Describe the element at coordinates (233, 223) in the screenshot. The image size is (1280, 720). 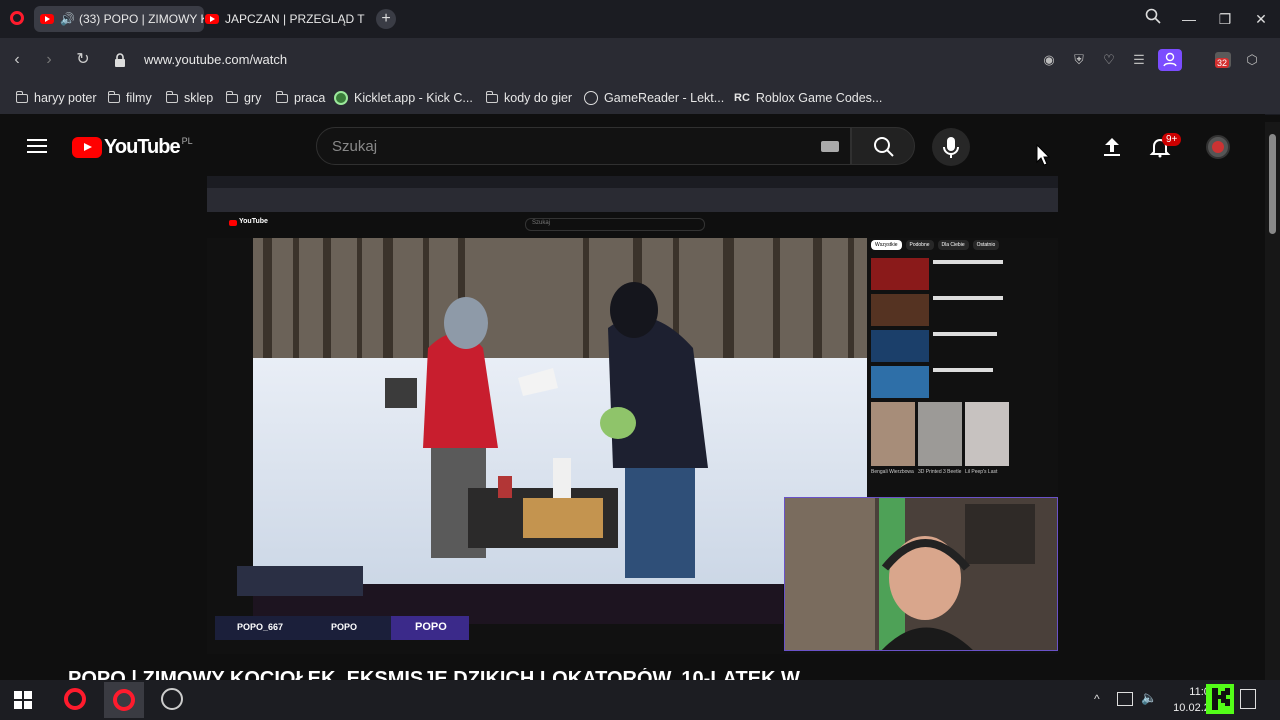
I see `inner-youtube-icon` at that location.